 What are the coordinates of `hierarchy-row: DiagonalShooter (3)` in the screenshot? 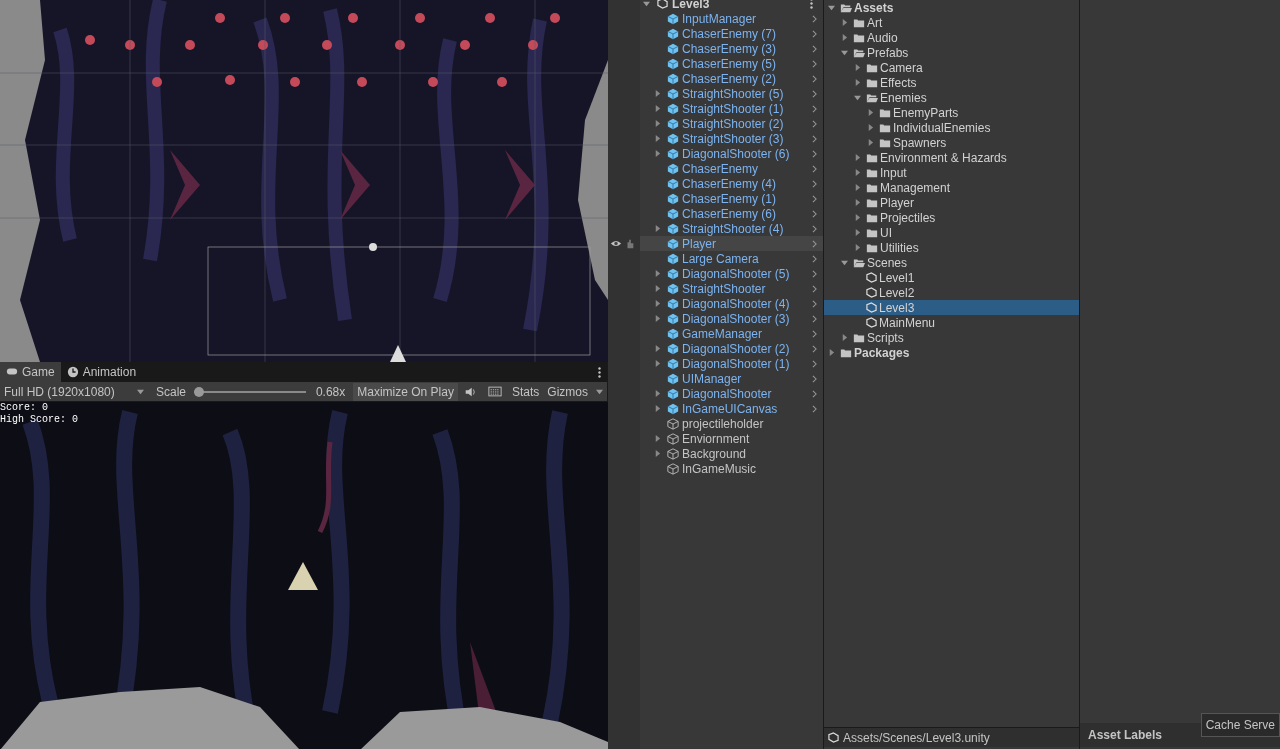 It's located at (731, 318).